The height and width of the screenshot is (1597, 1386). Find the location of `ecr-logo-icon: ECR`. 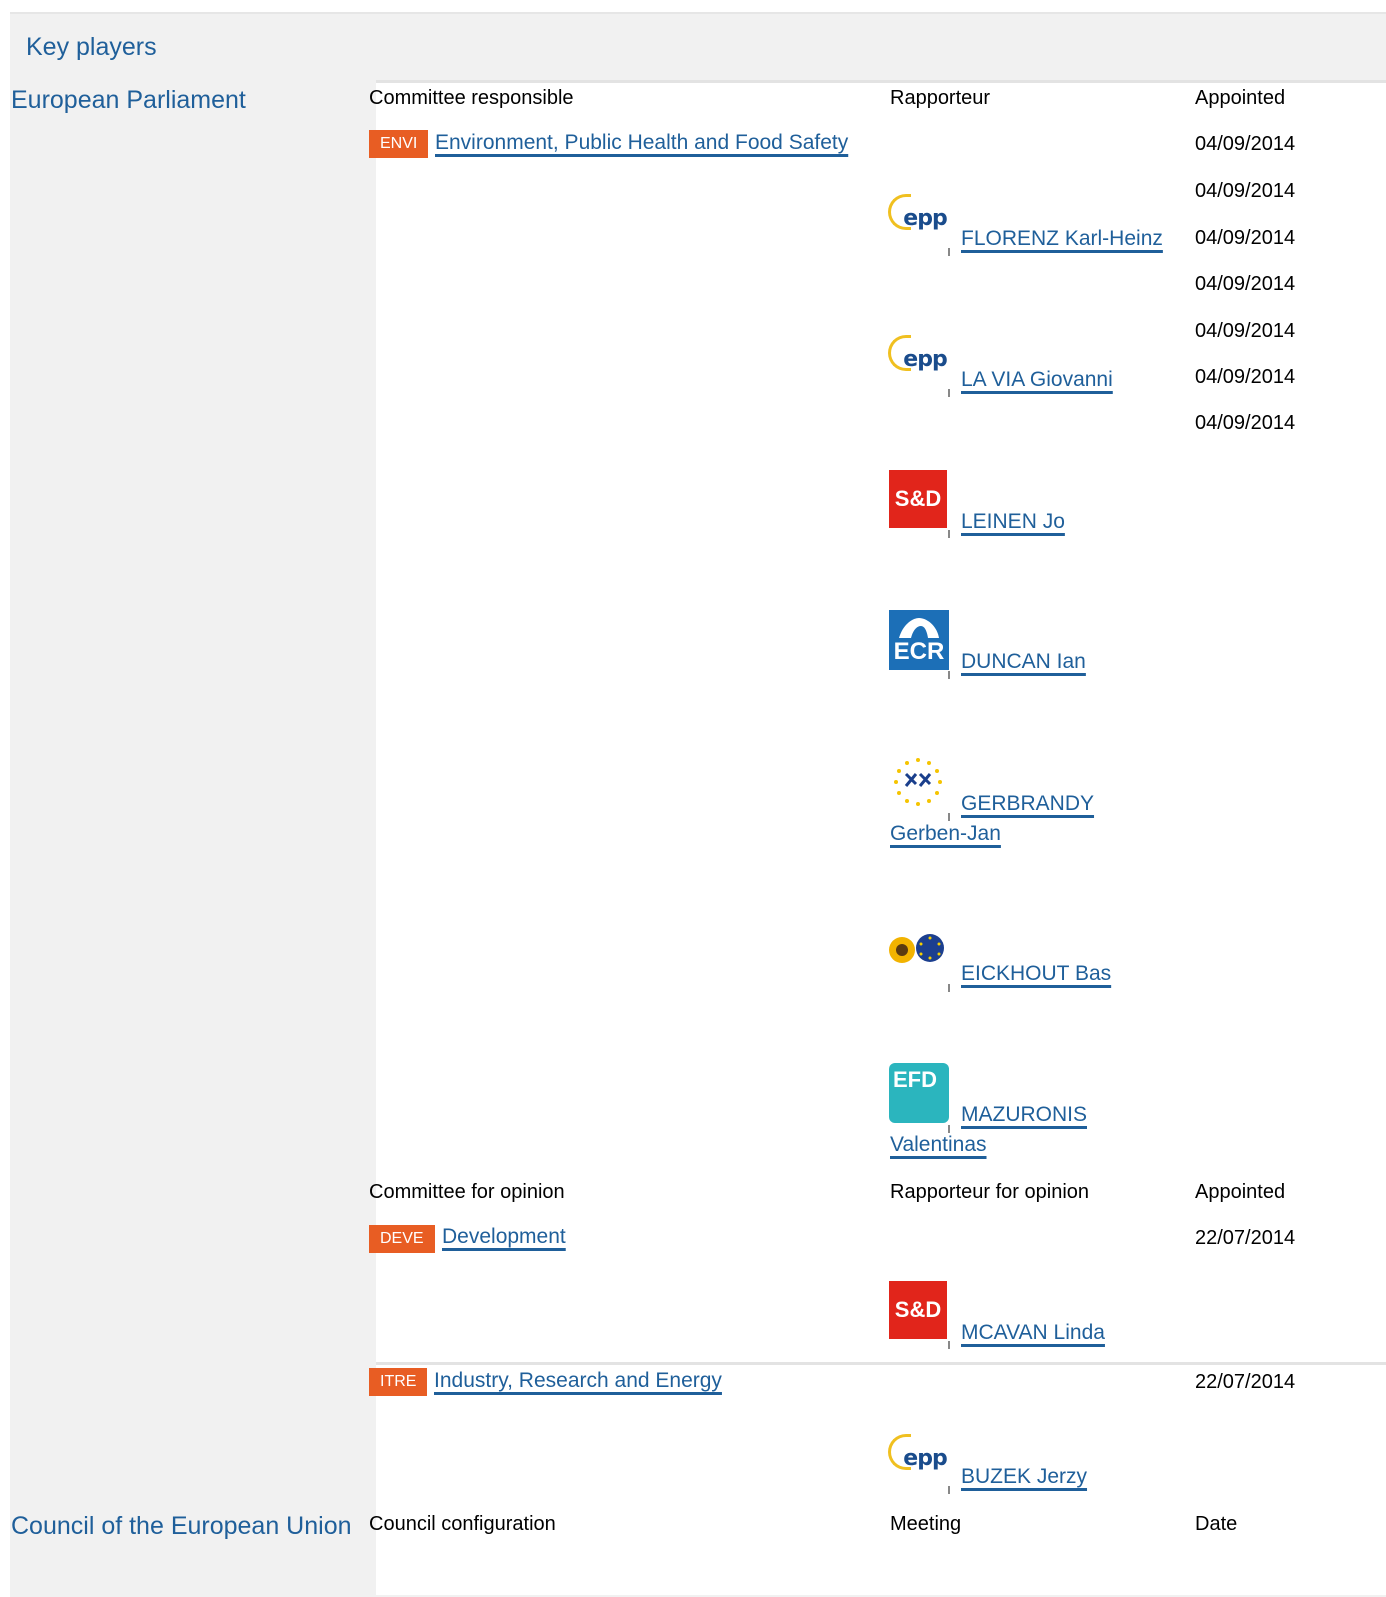

ecr-logo-icon: ECR is located at coordinates (919, 640).